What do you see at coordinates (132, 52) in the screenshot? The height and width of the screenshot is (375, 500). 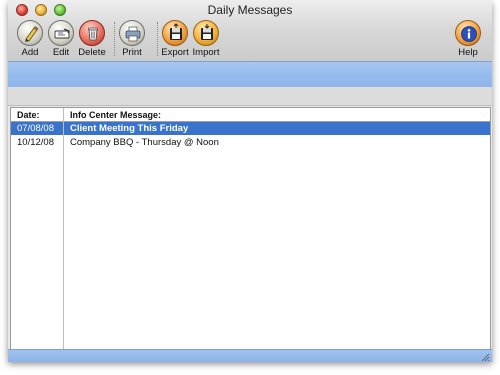 I see `print-label: Print` at bounding box center [132, 52].